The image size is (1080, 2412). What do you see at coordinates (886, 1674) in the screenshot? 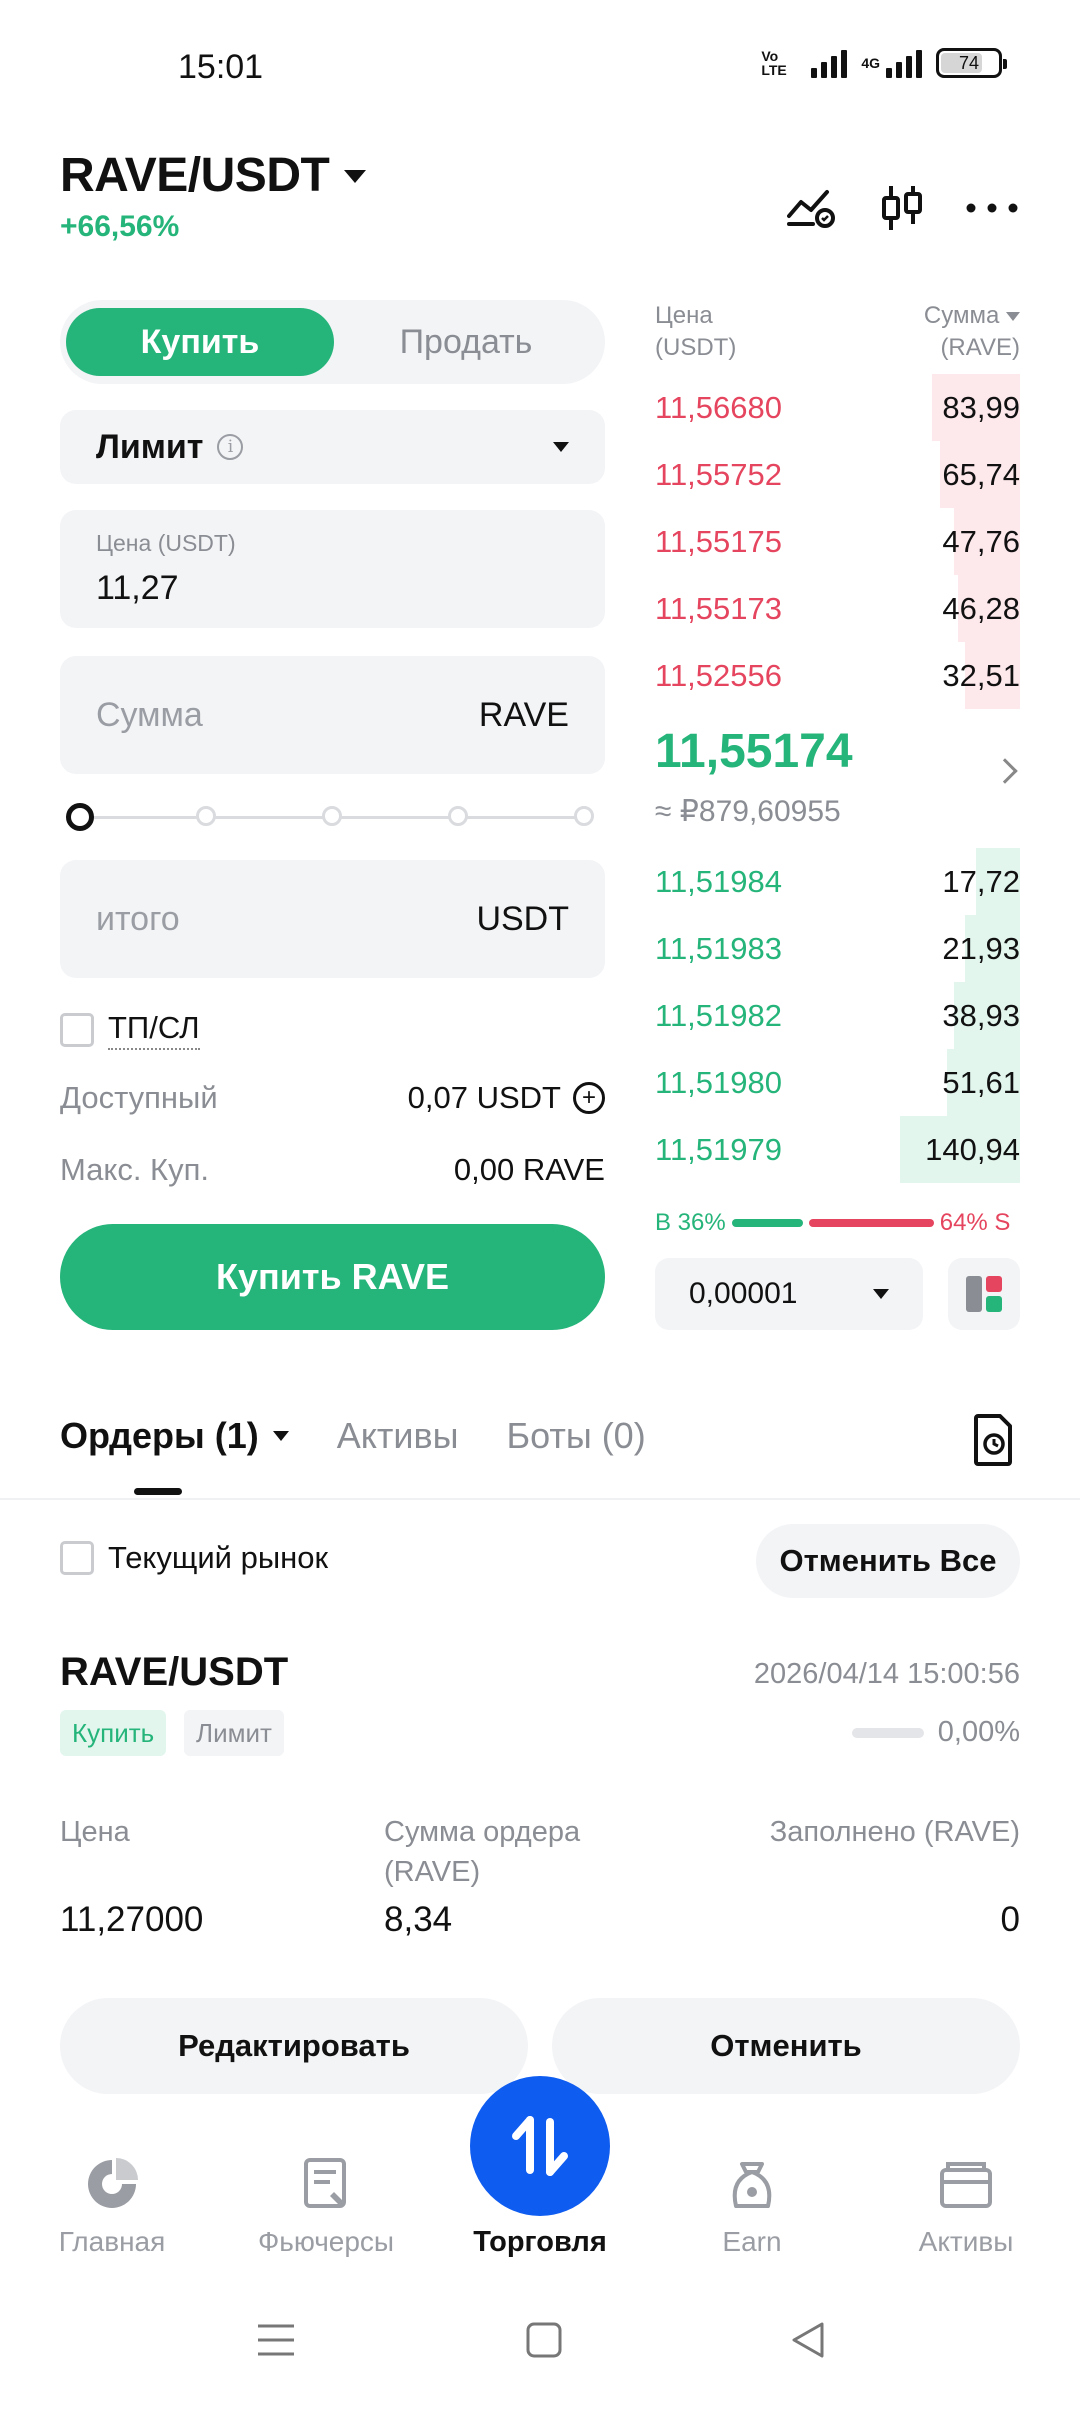
I see `order-time: 2026/04/14 15:00:56` at bounding box center [886, 1674].